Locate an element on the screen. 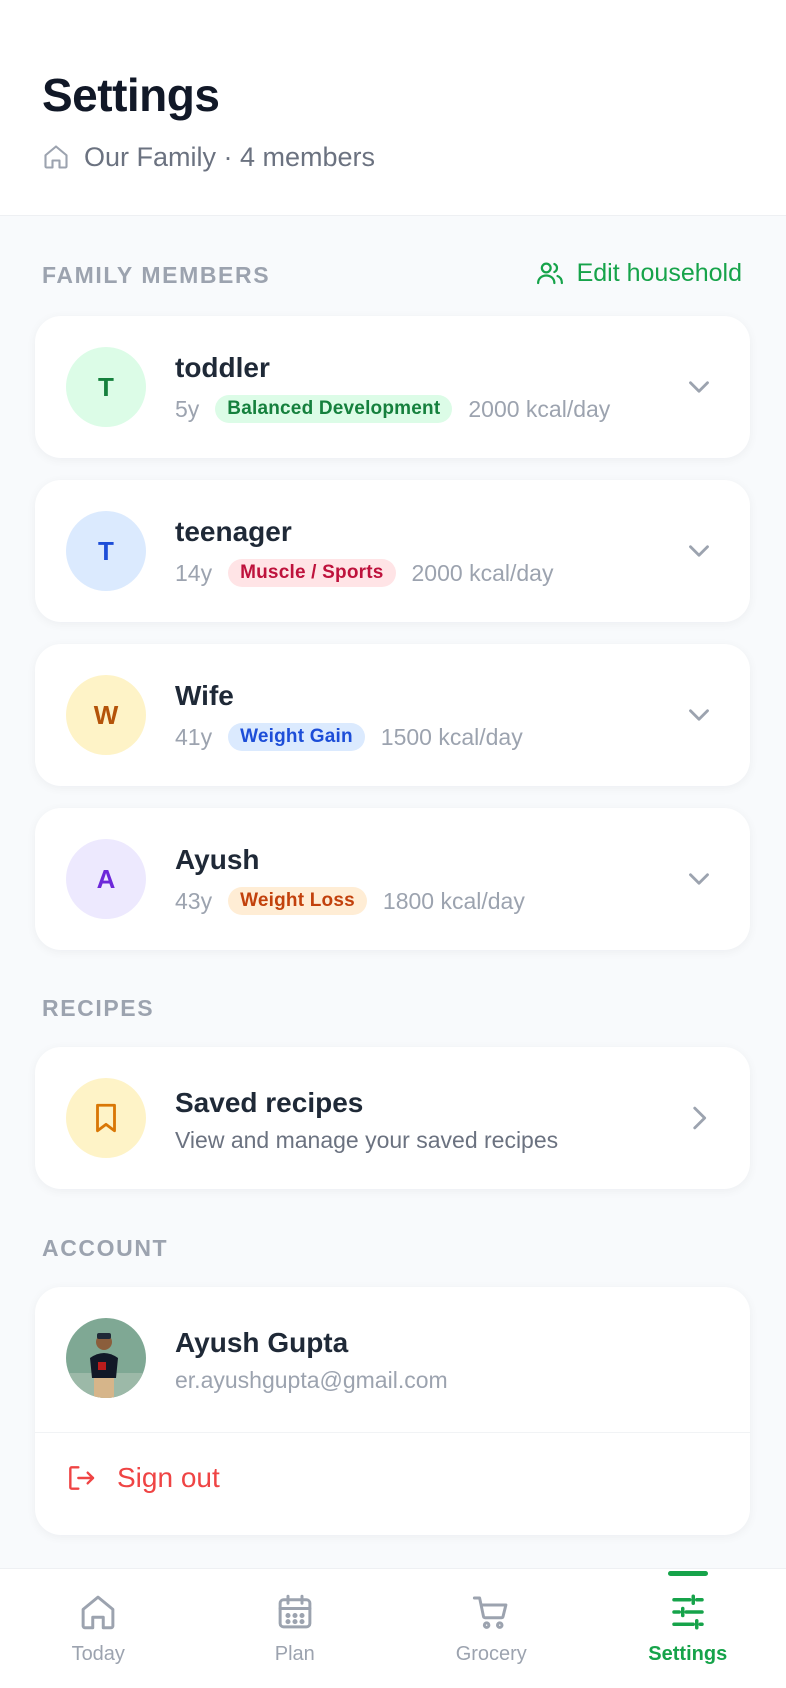 This screenshot has width=786, height=1688. nav-item-plan: Plan is located at coordinates (295, 1628).